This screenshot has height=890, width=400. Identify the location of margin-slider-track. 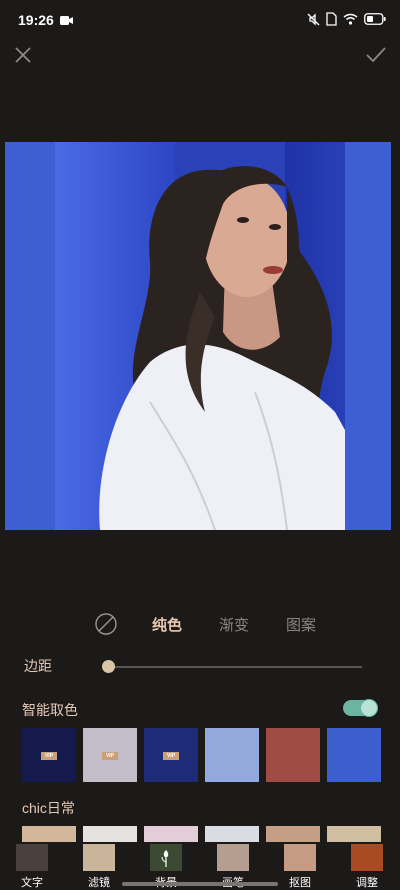
(234, 667).